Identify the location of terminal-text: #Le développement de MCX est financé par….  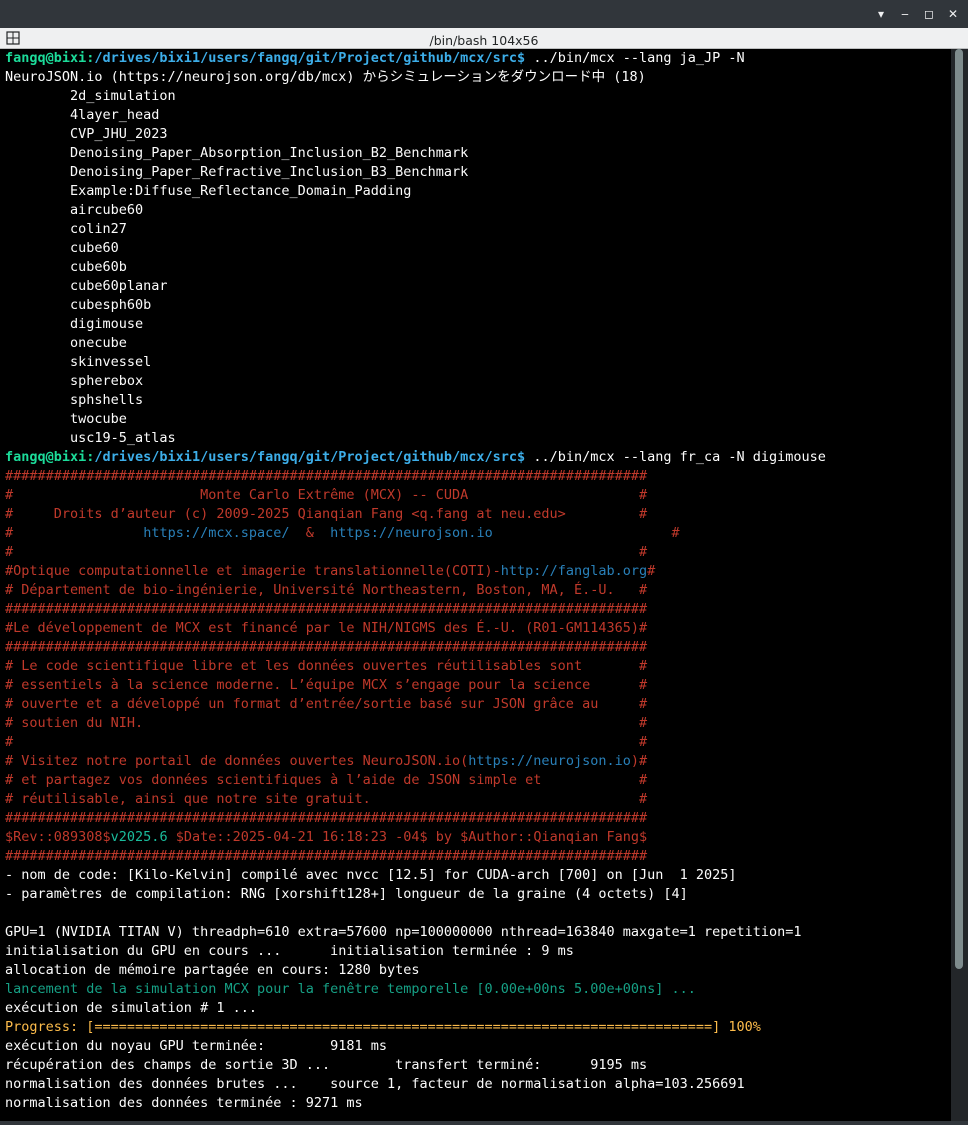
(326, 628).